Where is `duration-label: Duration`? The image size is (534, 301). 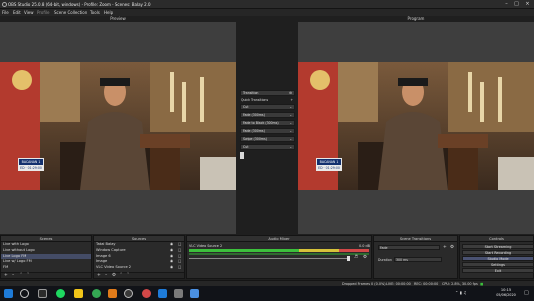 duration-label: Duration is located at coordinates (385, 260).